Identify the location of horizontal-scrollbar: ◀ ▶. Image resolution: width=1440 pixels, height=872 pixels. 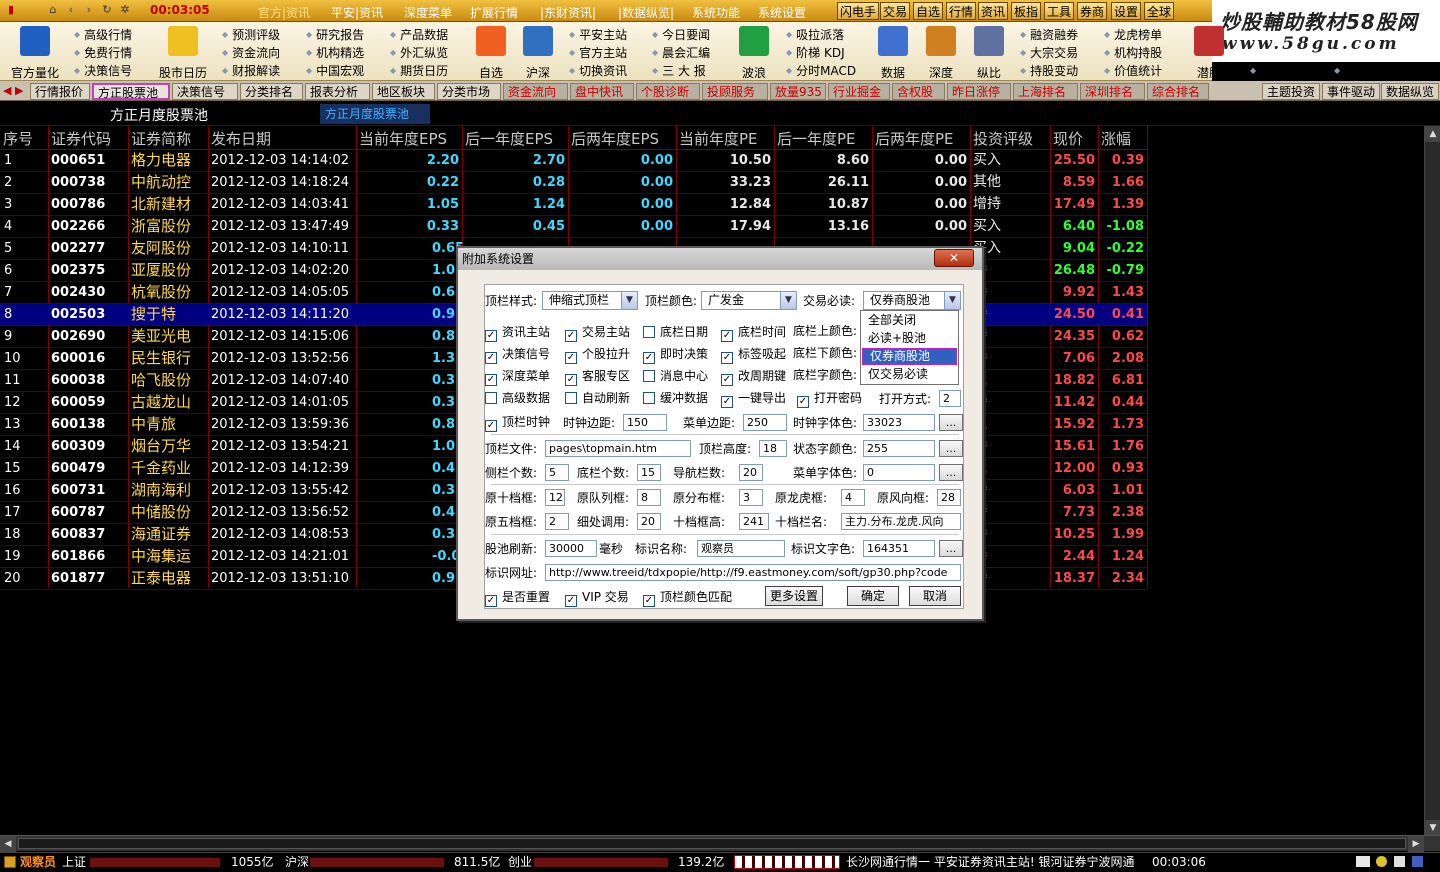
(720, 843).